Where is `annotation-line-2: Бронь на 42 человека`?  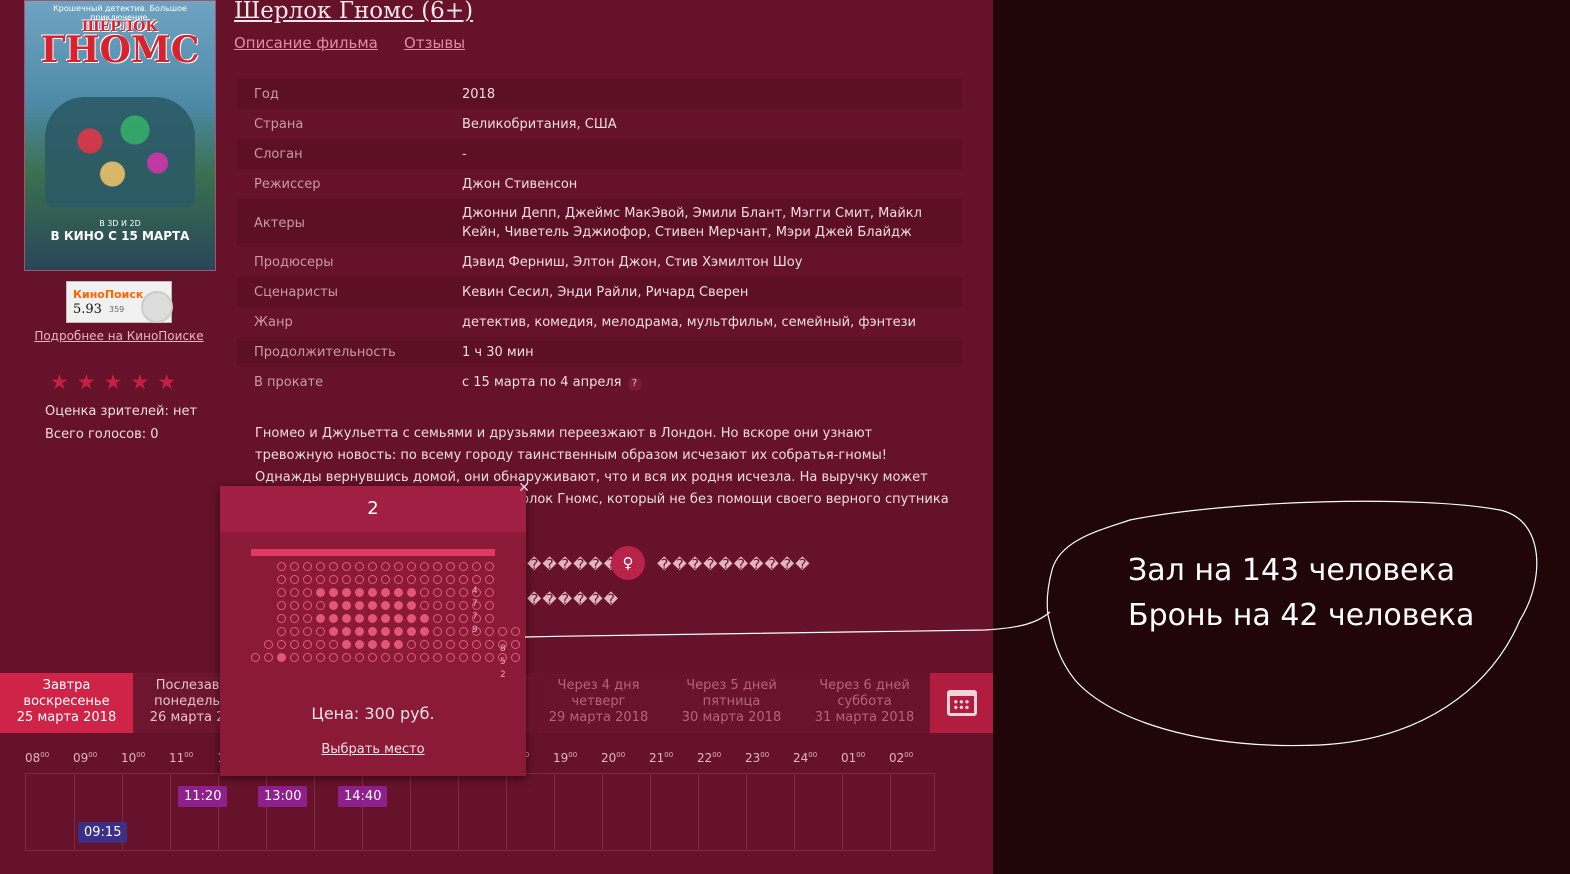
annotation-line-2: Бронь на 42 человека is located at coordinates (1301, 615).